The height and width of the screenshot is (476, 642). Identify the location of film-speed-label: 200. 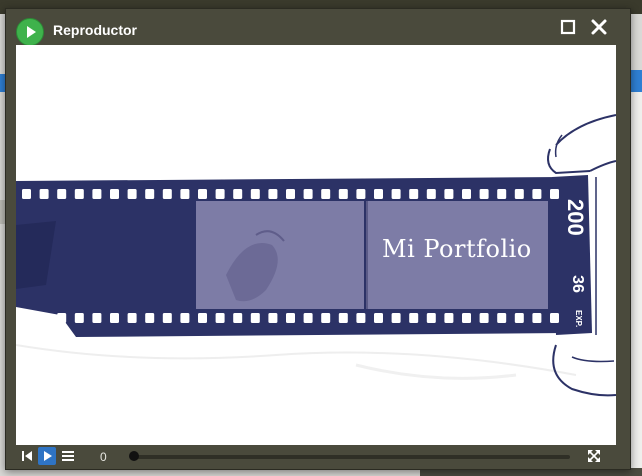
(575, 217).